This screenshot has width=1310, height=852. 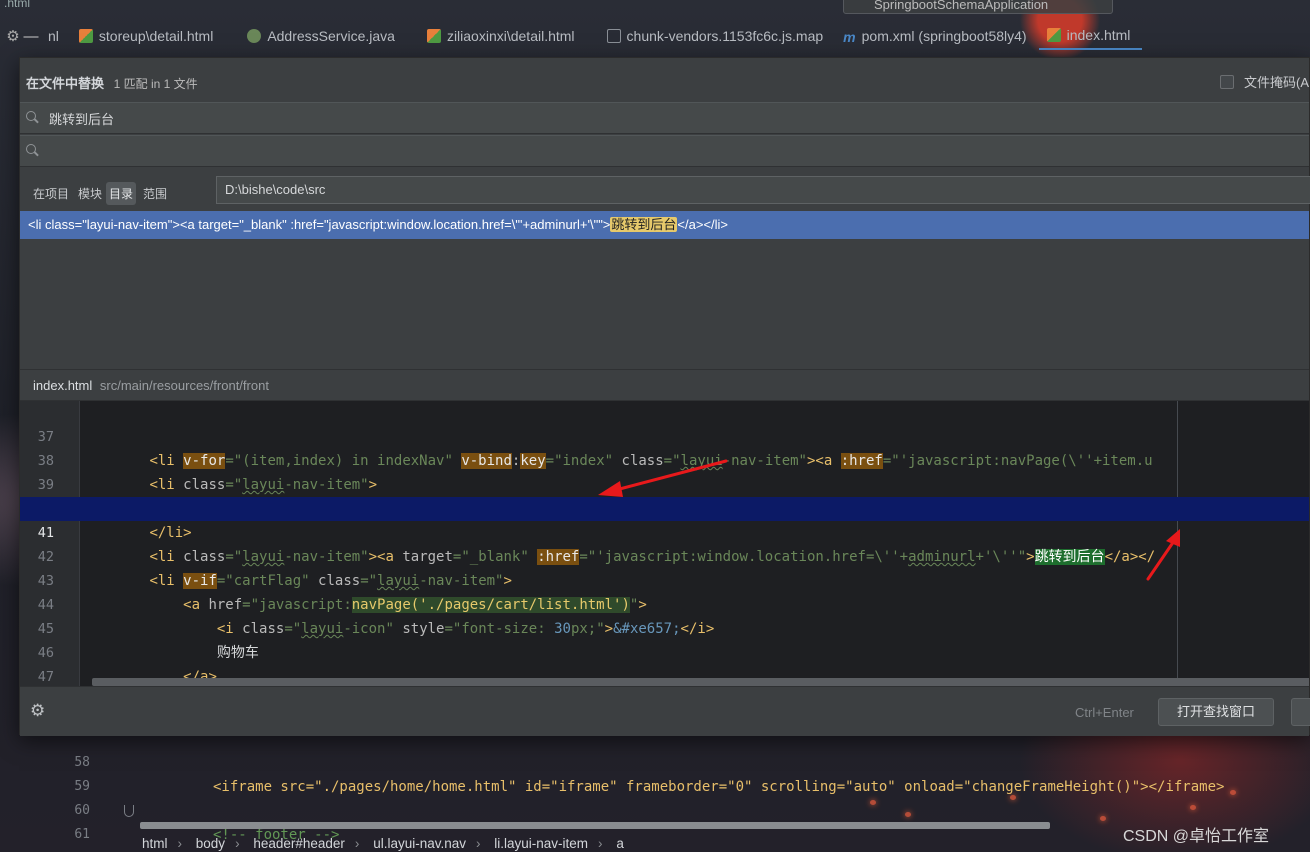 I want to click on top-file-label: .html, so click(x=17, y=5).